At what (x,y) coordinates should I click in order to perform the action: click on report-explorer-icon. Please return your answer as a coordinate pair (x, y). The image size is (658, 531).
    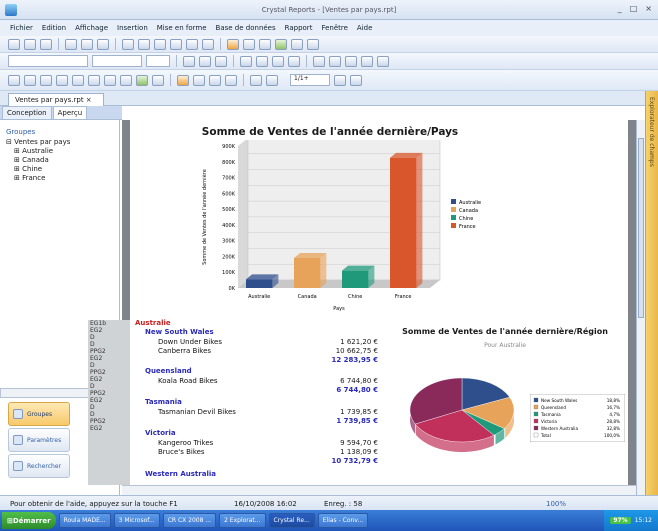
    Looking at the image, I should click on (249, 44).